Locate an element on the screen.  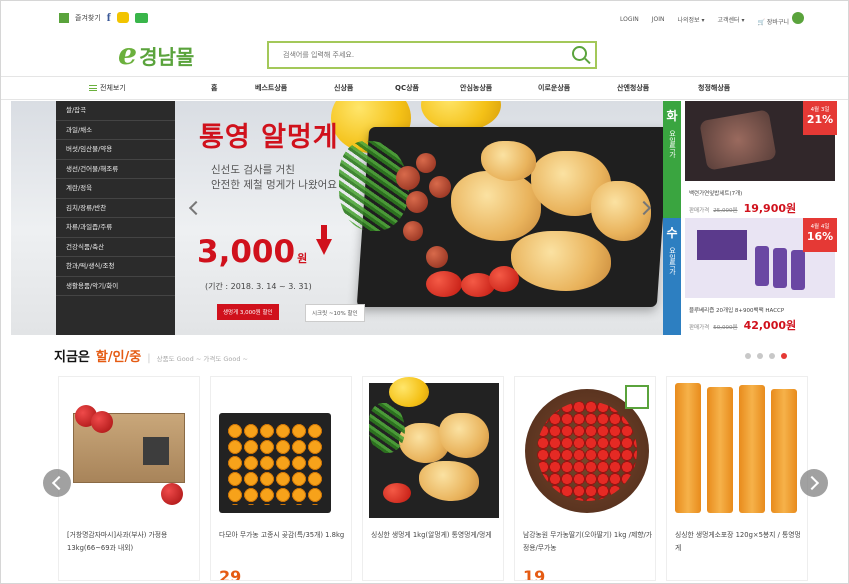
tuesday-deal-card: 4월 3일 21% 백련가연잎밥세트(7개) 판매가격 25,000원 19,900원 is located at coordinates (761, 159).